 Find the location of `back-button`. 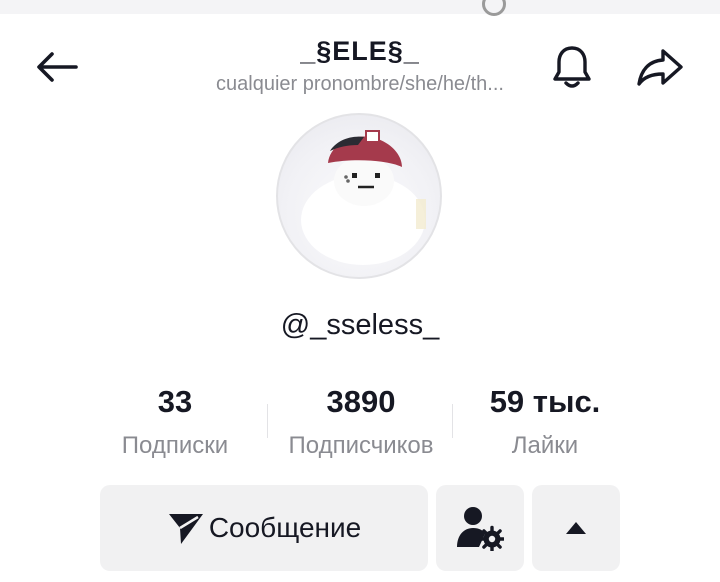

back-button is located at coordinates (56, 67).